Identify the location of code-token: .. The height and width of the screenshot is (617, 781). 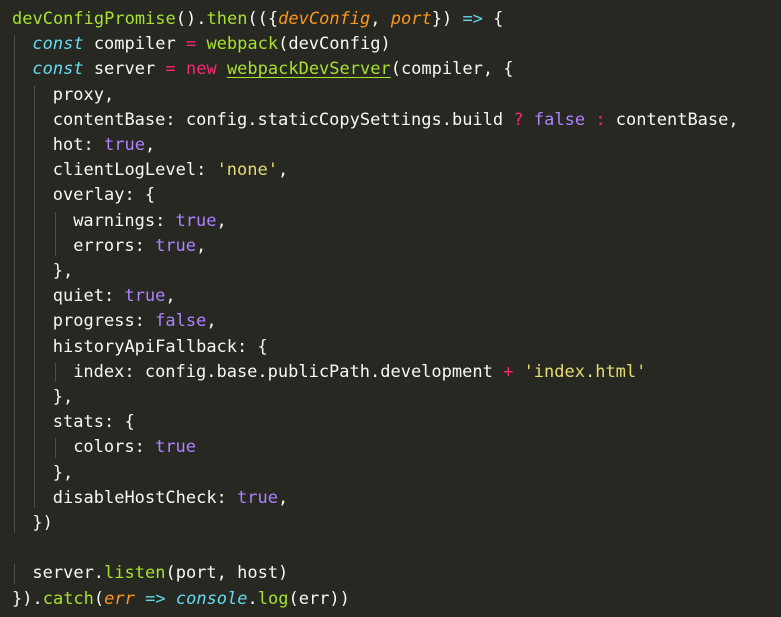
(252, 598).